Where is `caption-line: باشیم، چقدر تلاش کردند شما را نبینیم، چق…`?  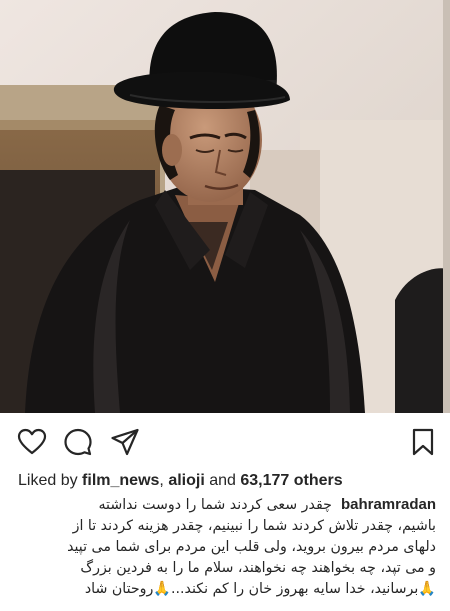 caption-line: باشیم، چقدر تلاش کردند شما را نبینیم، چق… is located at coordinates (254, 526).